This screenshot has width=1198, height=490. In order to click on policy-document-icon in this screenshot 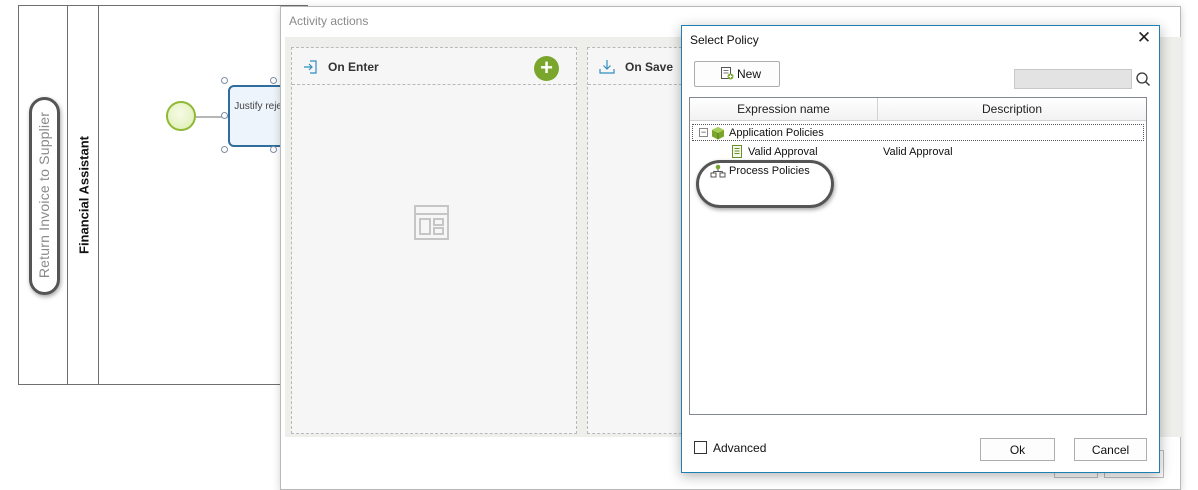, I will do `click(737, 151)`.